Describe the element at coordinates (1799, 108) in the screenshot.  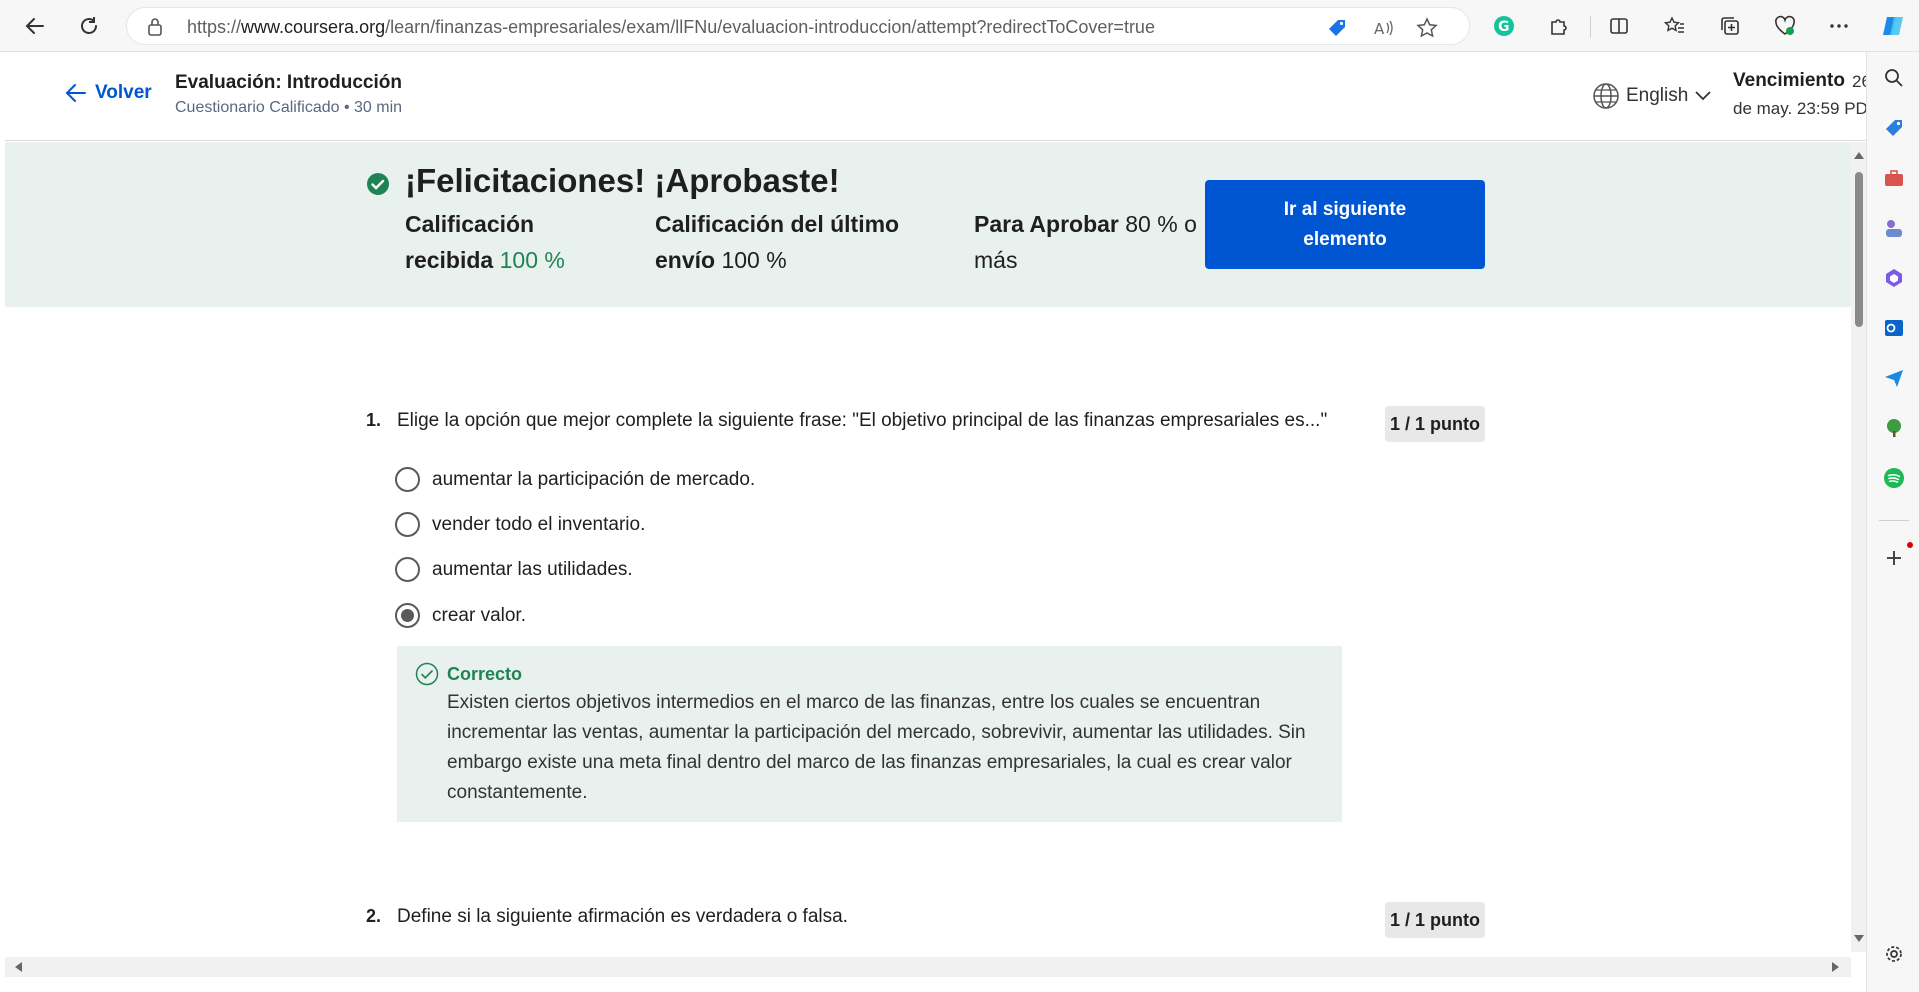
I see `due-date-time: de may. 23:59 PDT` at that location.